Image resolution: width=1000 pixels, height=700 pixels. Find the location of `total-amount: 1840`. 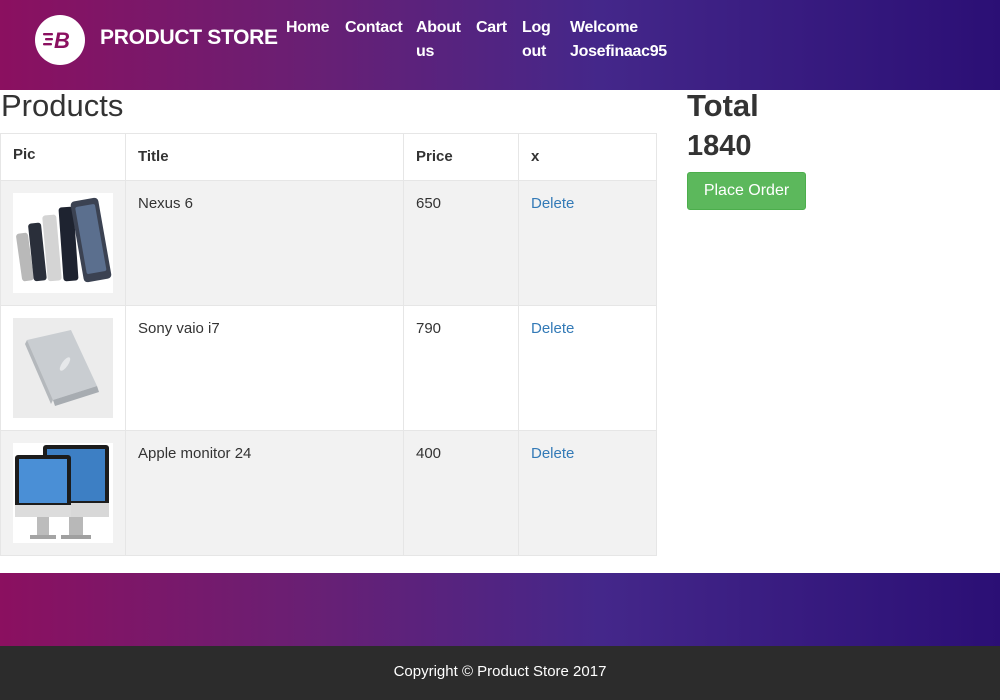

total-amount: 1840 is located at coordinates (719, 146).